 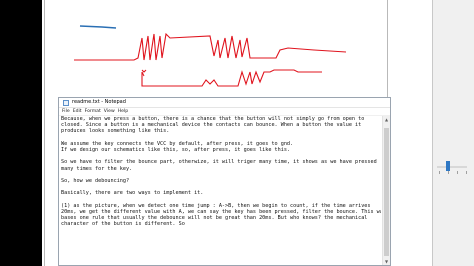 I want to click on scrollbar-thumb, so click(x=386, y=192).